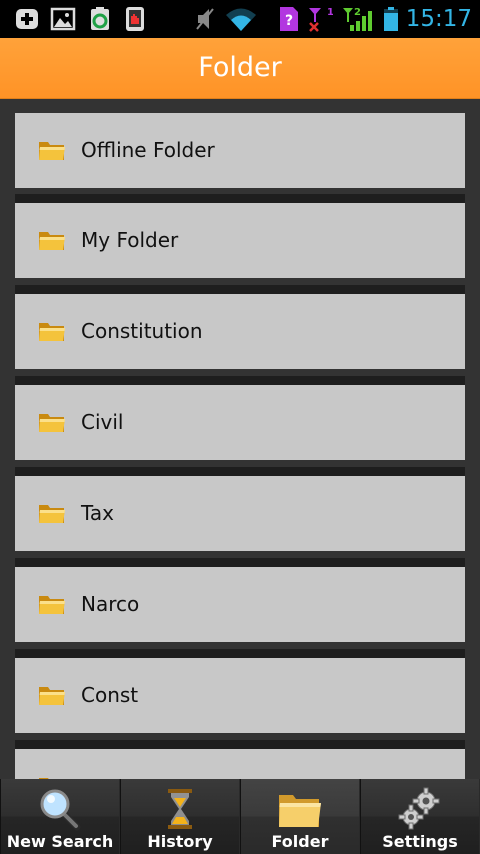 The width and height of the screenshot is (480, 854). I want to click on hourglass-icon, so click(180, 809).